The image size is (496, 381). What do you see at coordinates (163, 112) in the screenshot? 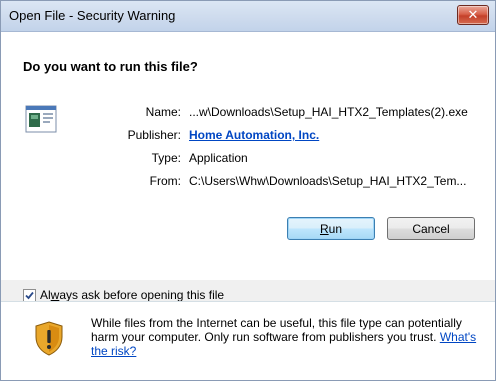
I see `name-label: Name:` at bounding box center [163, 112].